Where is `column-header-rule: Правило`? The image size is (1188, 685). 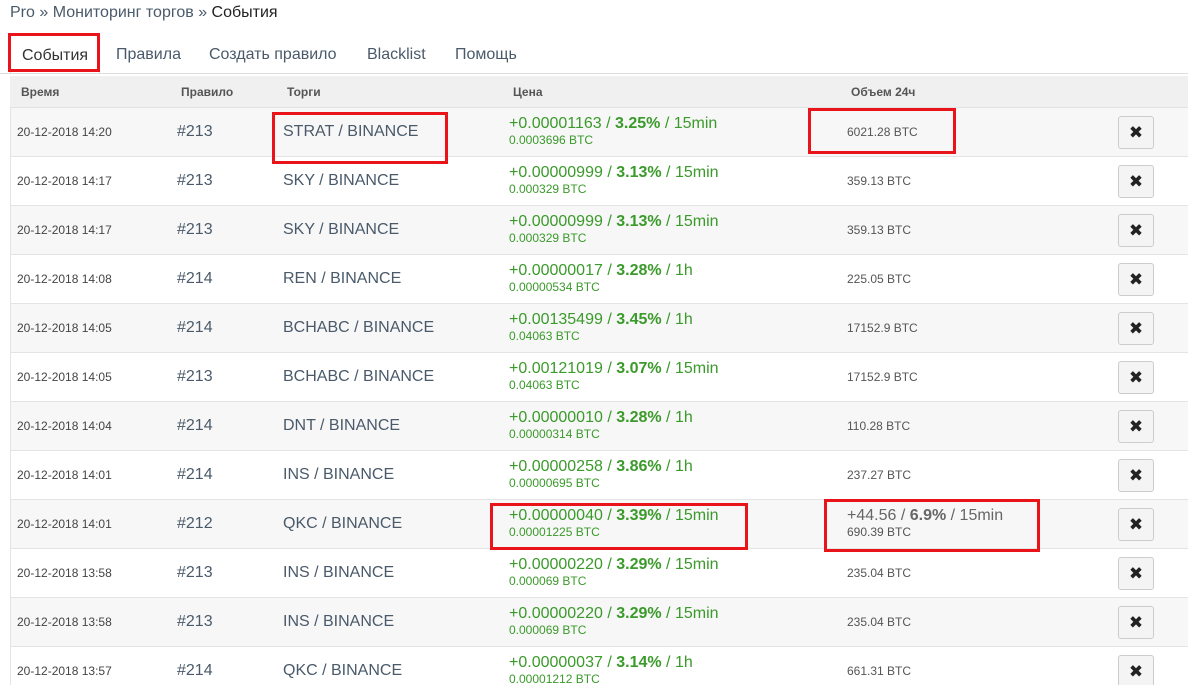 column-header-rule: Правило is located at coordinates (207, 92).